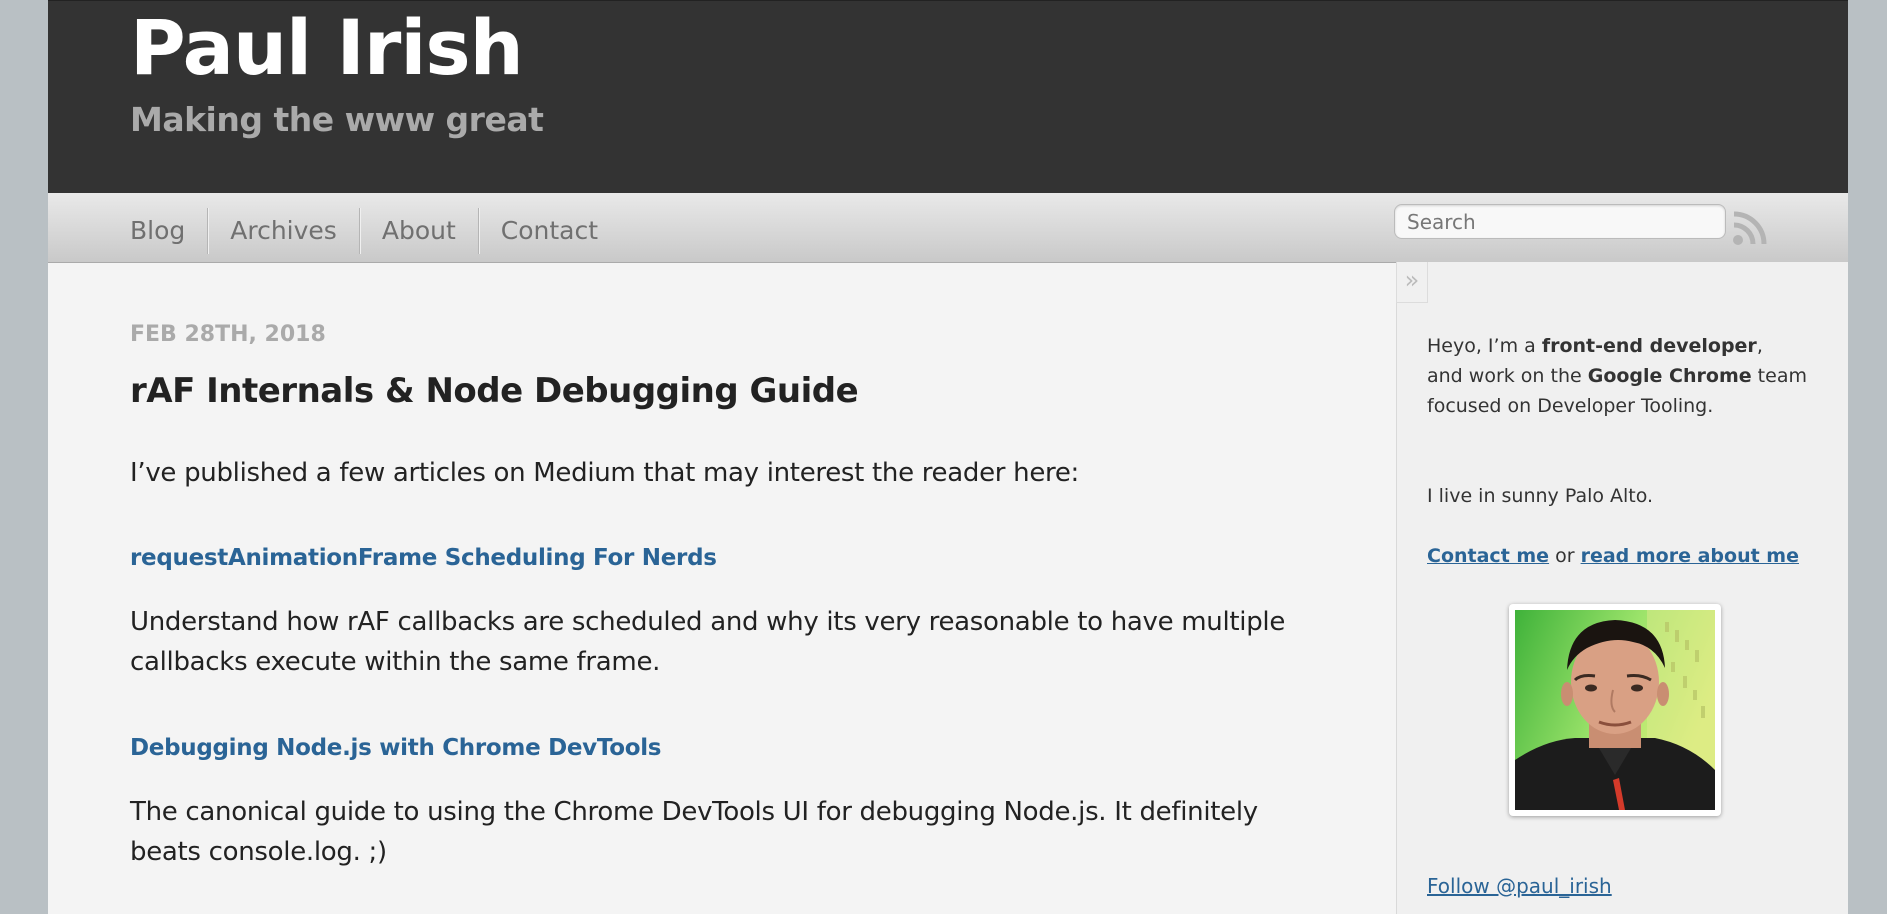 The image size is (1887, 914). Describe the element at coordinates (1412, 282) in the screenshot. I see `sidebar-collapse-button: »` at that location.